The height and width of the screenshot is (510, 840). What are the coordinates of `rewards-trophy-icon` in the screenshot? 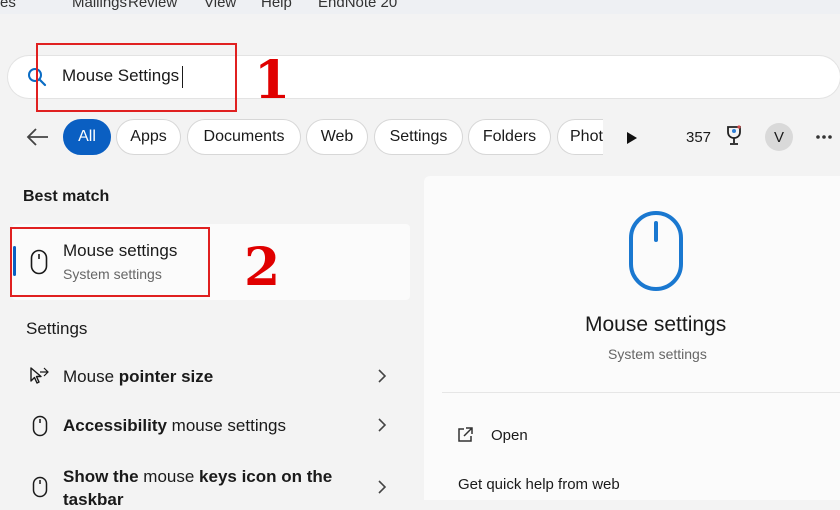 It's located at (734, 136).